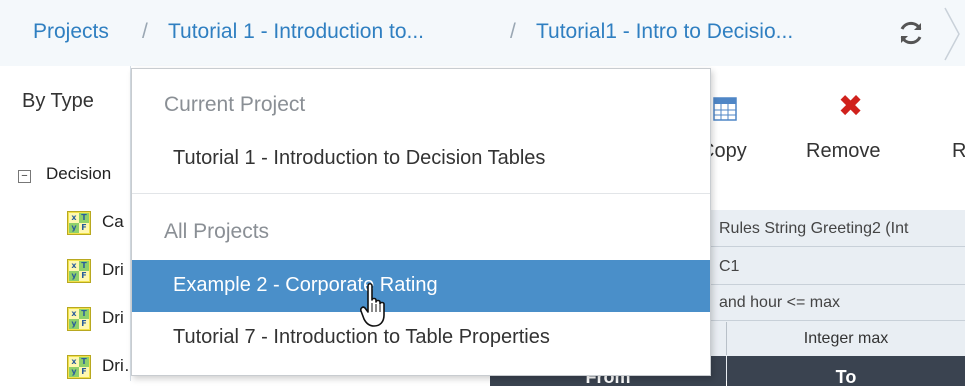 The height and width of the screenshot is (386, 965). I want to click on copy-icon, so click(725, 109).